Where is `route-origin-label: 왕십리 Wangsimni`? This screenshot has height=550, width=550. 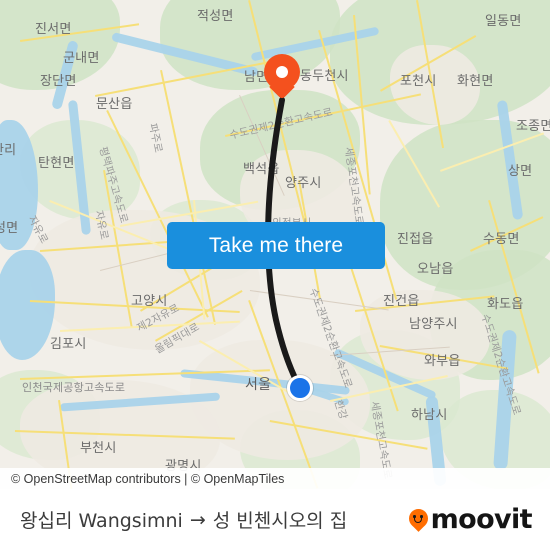 route-origin-label: 왕십리 Wangsimni is located at coordinates (101, 521).